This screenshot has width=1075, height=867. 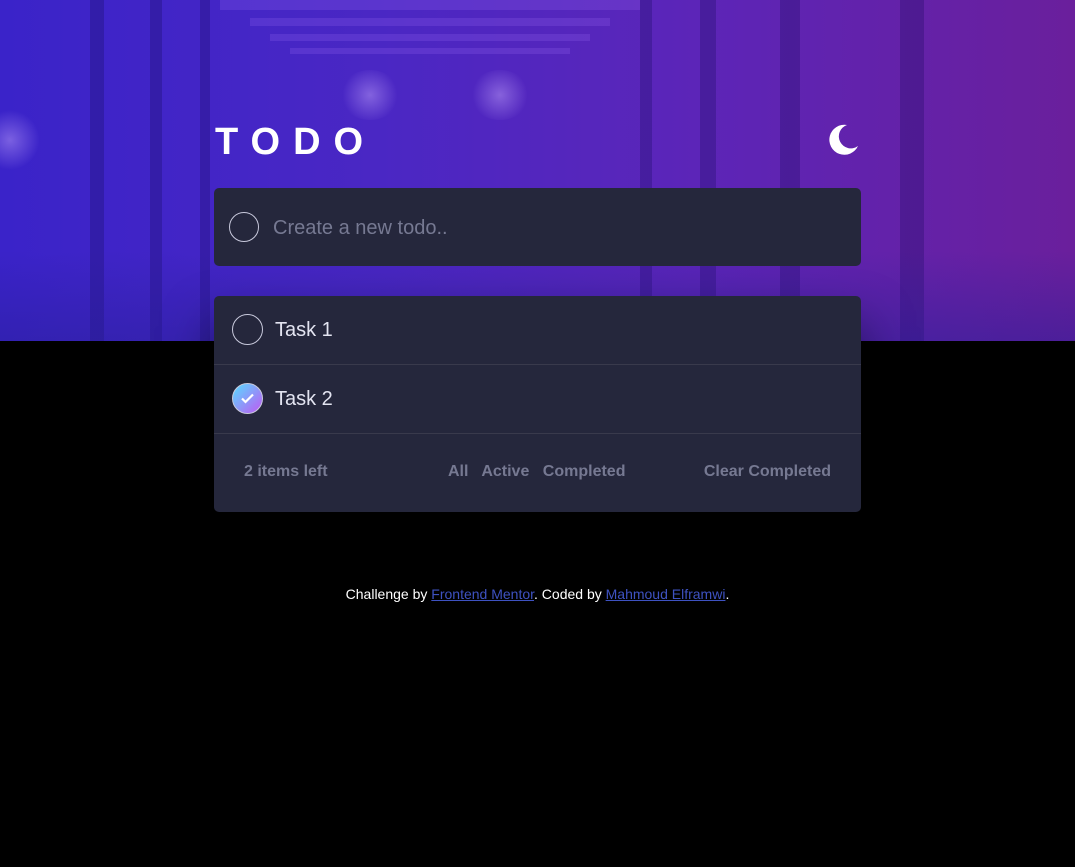 I want to click on header: TODO, so click(x=537, y=142).